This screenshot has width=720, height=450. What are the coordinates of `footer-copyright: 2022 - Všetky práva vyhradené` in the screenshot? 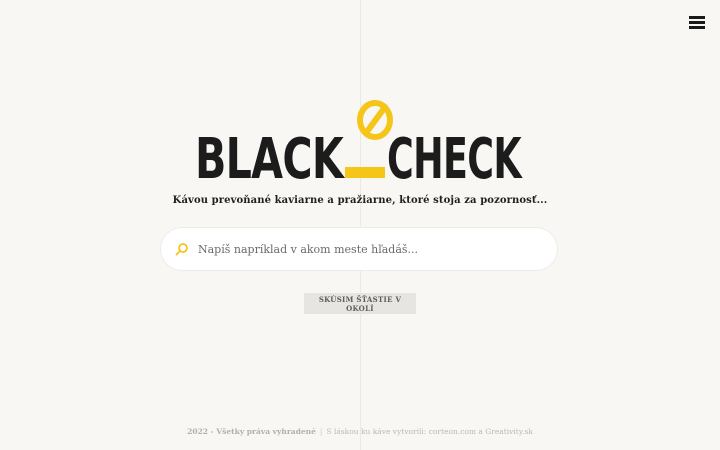 It's located at (251, 431).